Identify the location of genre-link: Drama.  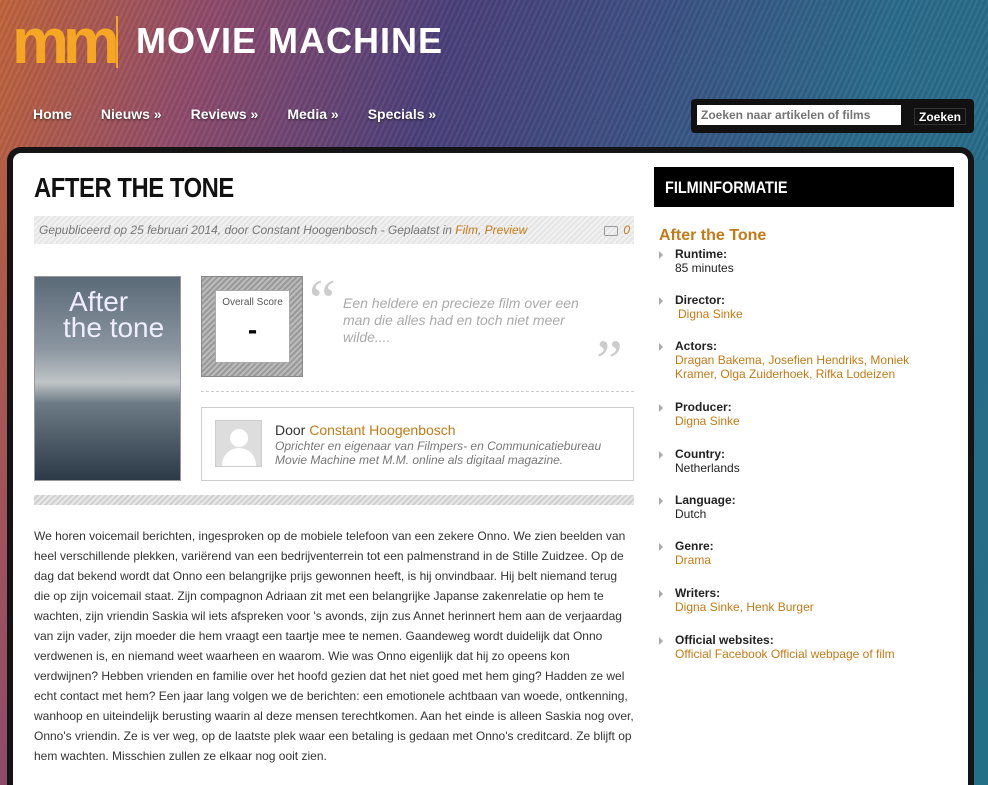
(810, 560).